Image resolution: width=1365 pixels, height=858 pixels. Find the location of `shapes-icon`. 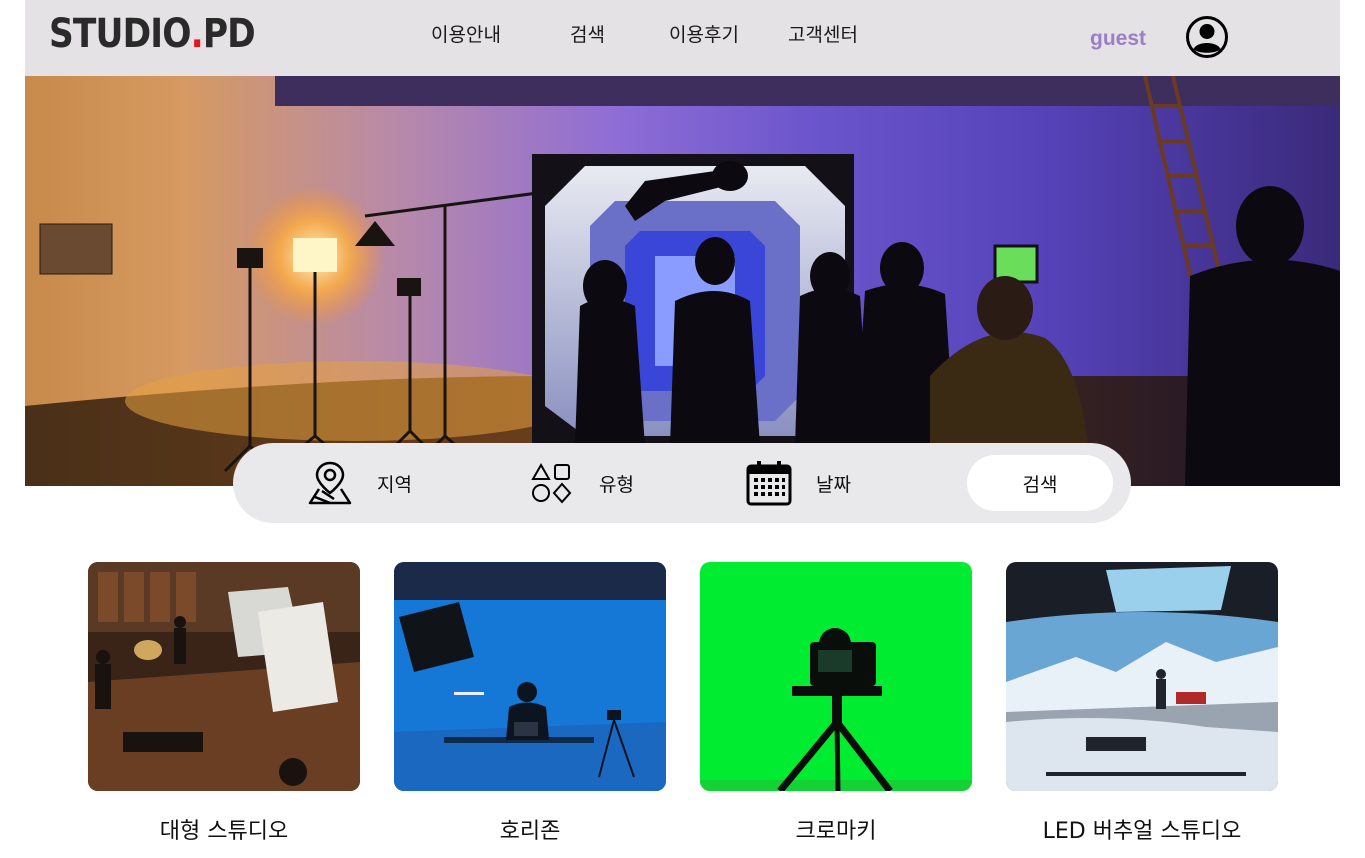

shapes-icon is located at coordinates (552, 483).